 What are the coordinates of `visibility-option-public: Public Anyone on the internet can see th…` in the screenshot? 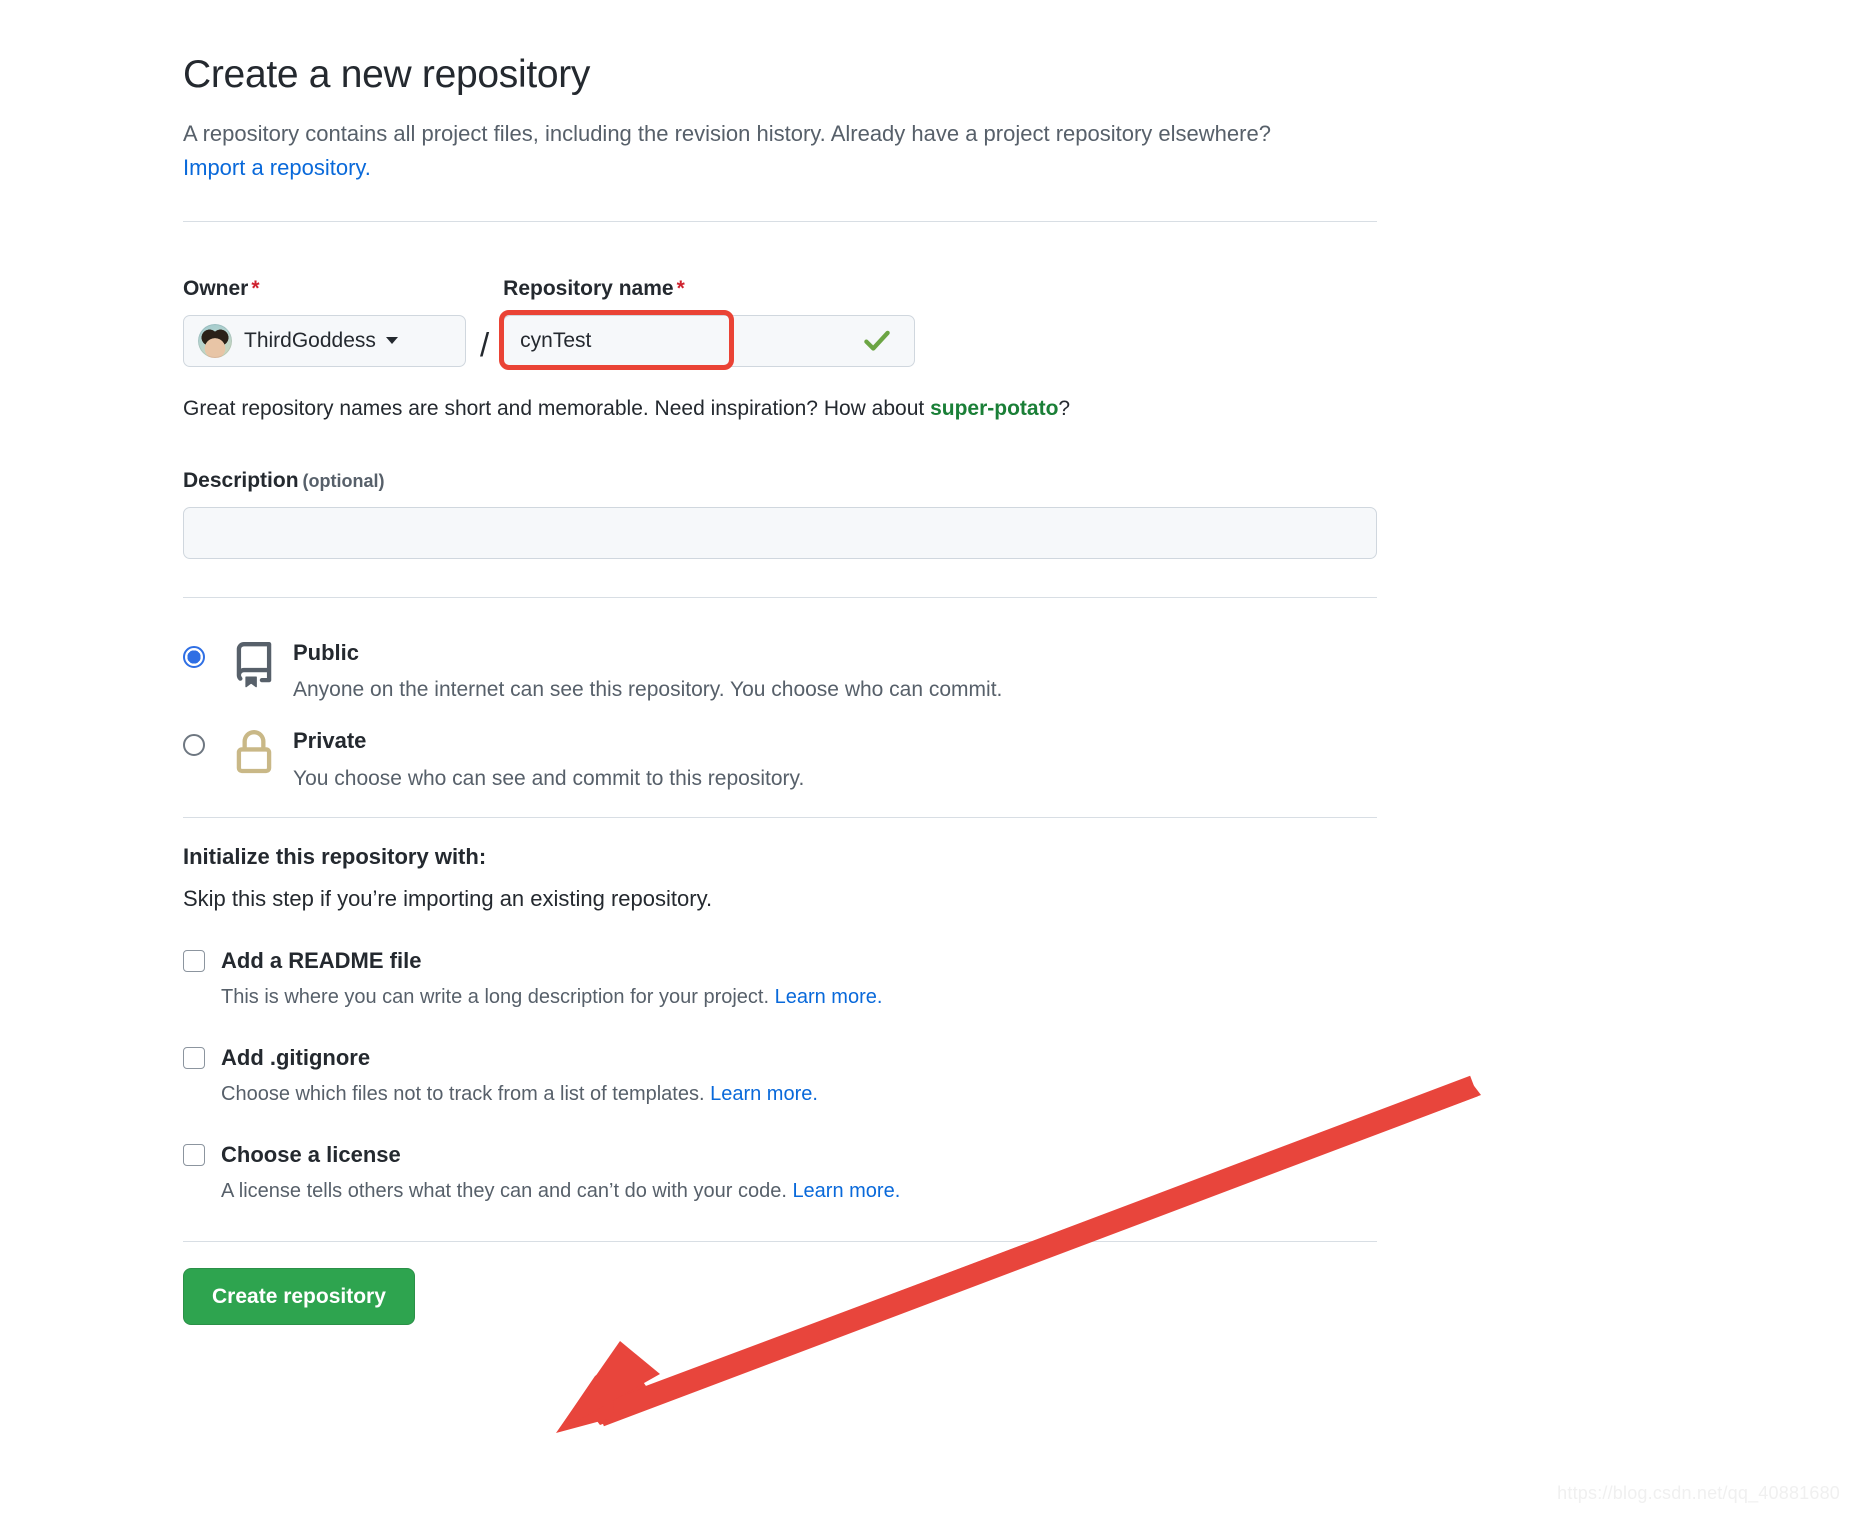 It's located at (780, 671).